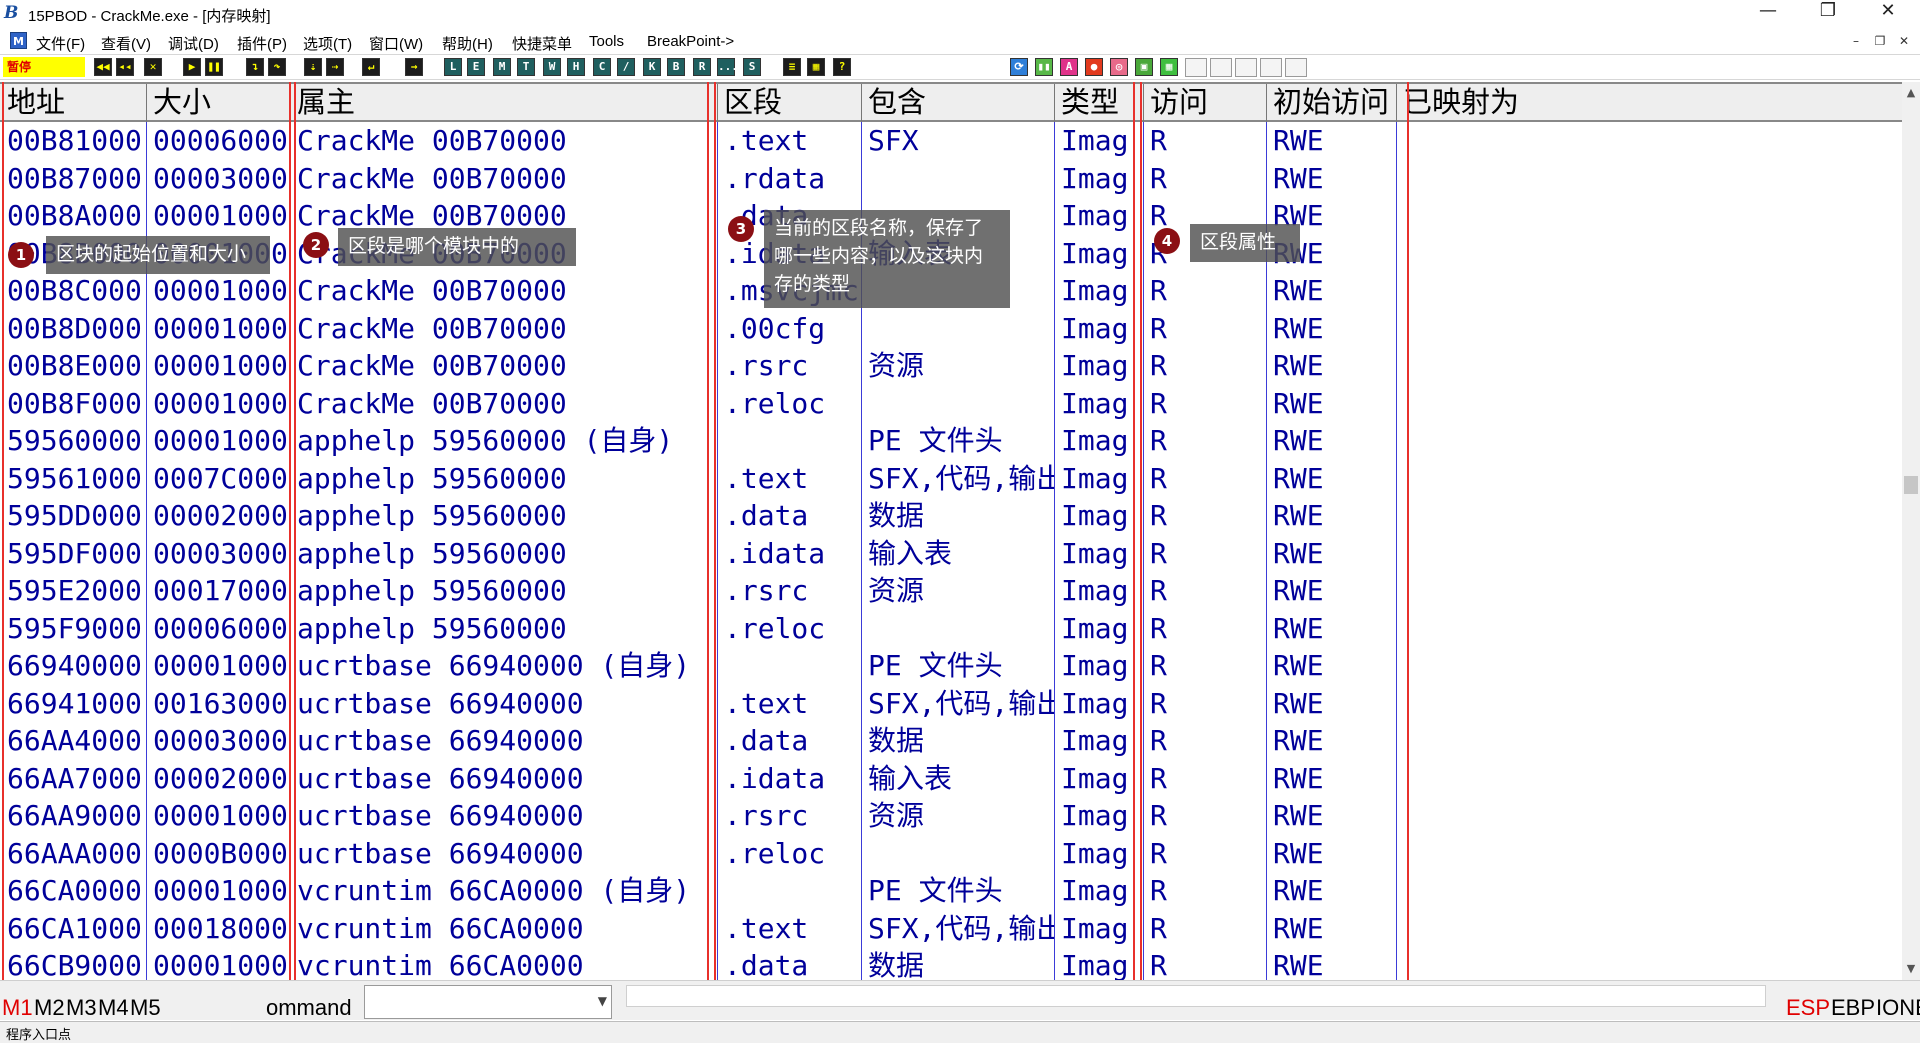 The width and height of the screenshot is (1920, 1043). I want to click on window-references-button: R, so click(702, 67).